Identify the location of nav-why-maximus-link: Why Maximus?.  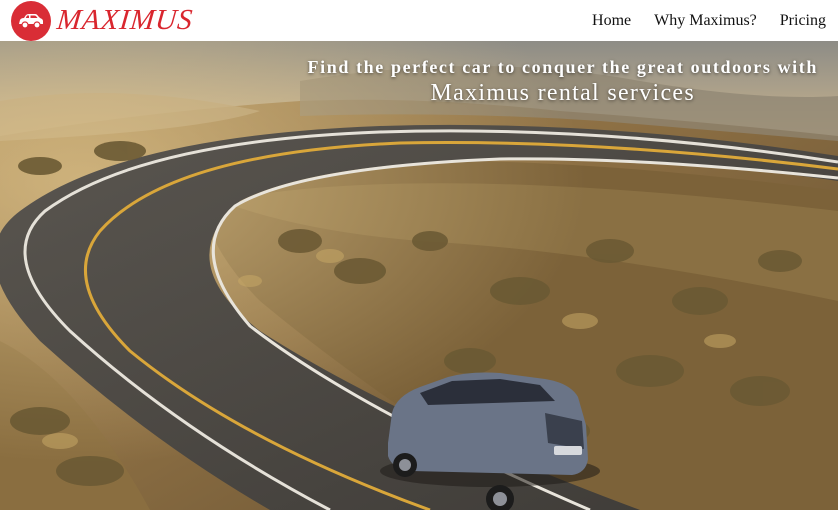
(705, 21).